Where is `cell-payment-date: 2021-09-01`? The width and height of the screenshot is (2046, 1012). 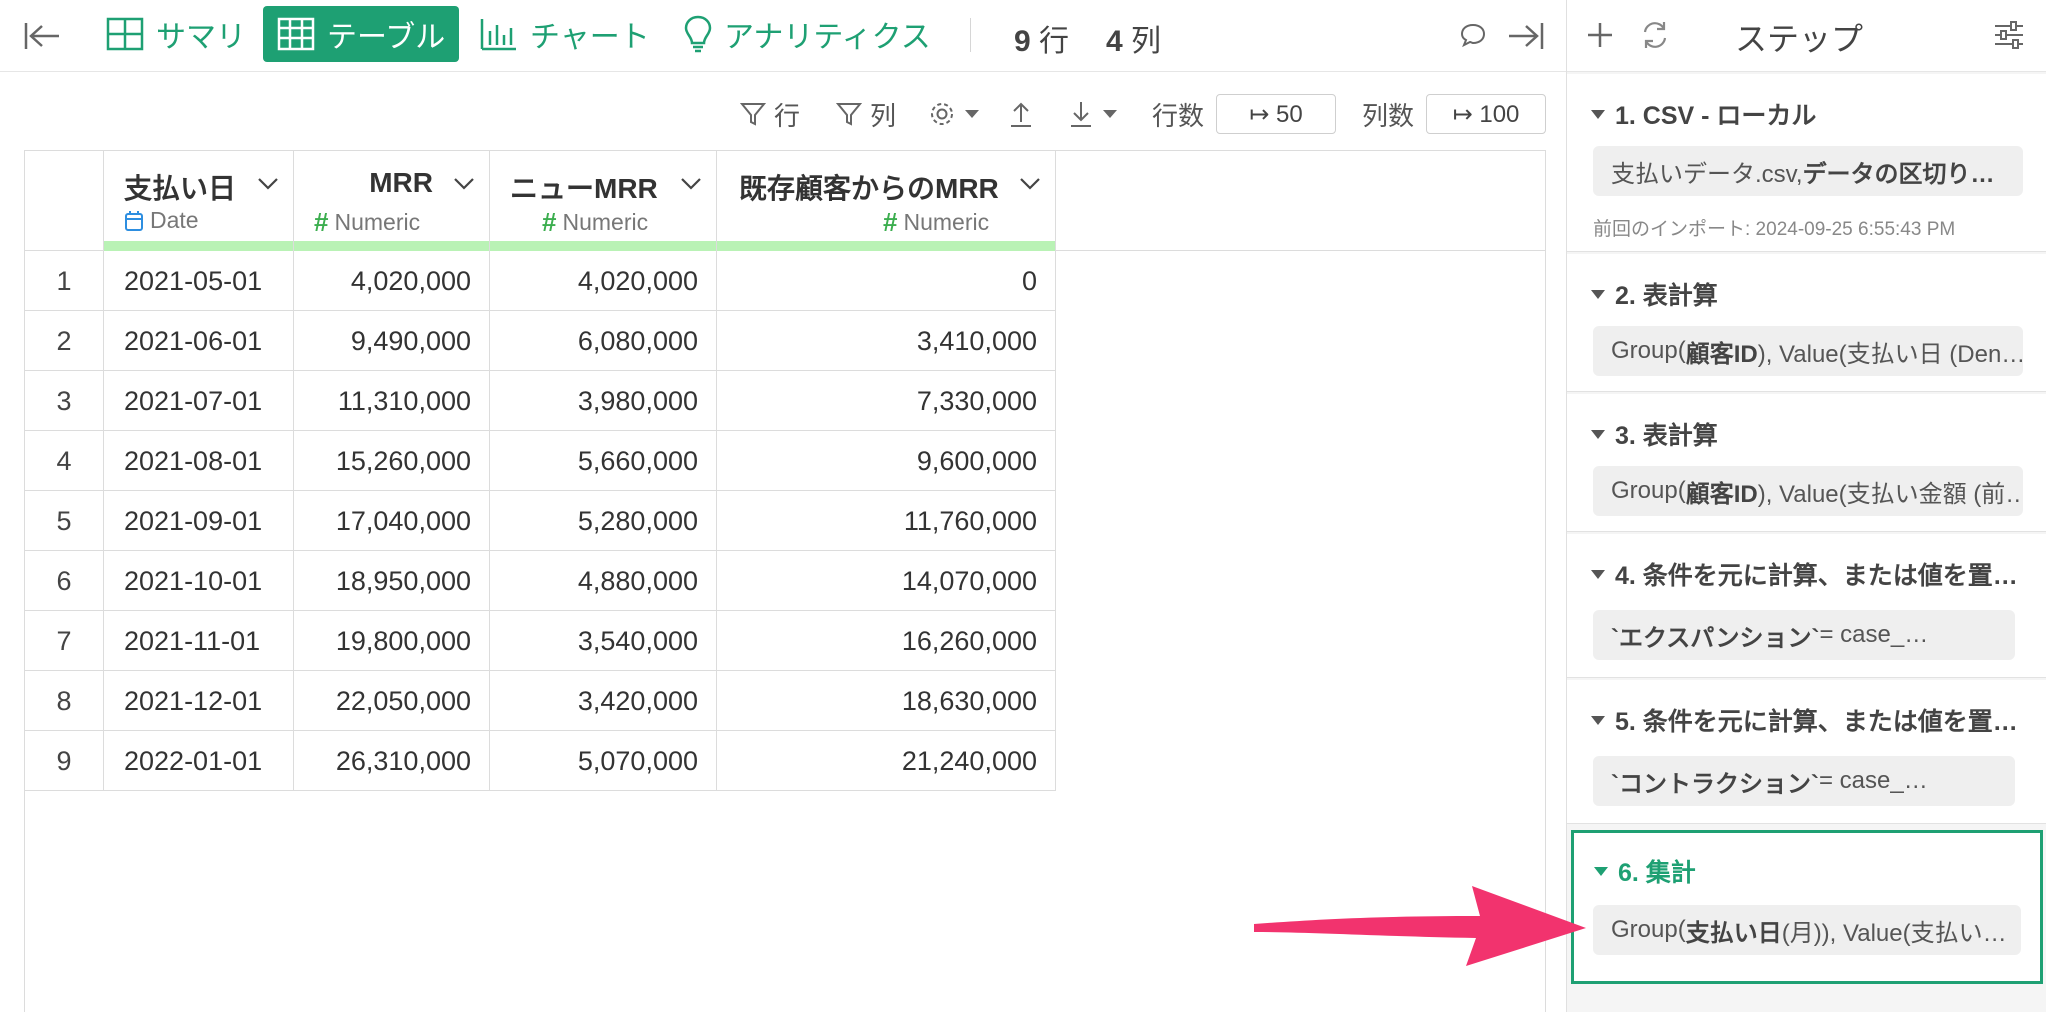 cell-payment-date: 2021-09-01 is located at coordinates (199, 521).